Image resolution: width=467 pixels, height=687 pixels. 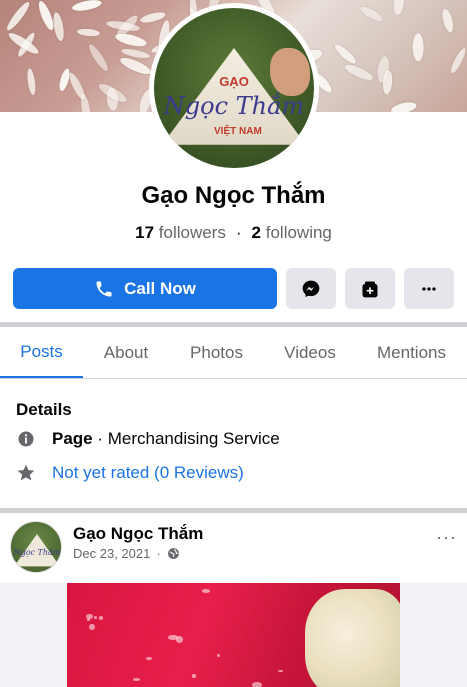 I want to click on tab-videos-label: Videos, so click(x=310, y=352).